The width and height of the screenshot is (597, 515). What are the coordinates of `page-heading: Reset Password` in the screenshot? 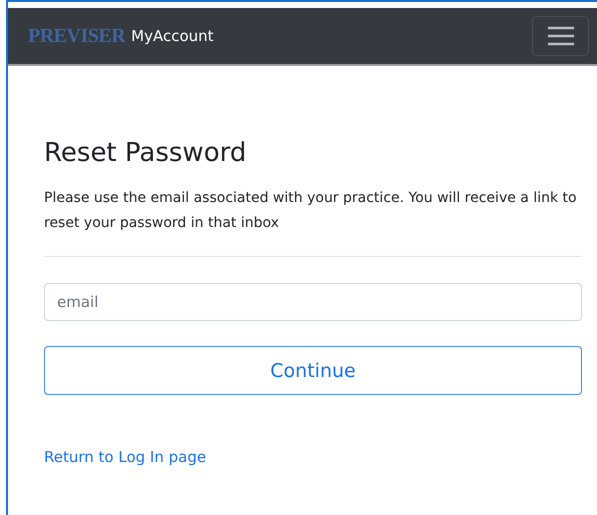 It's located at (146, 153).